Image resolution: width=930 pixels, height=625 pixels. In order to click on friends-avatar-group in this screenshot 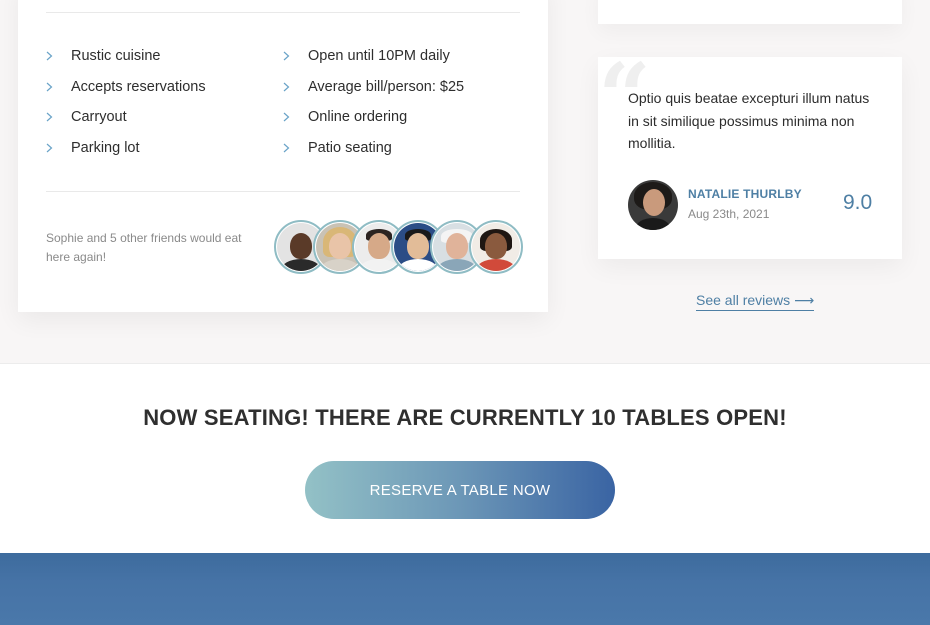, I will do `click(399, 248)`.